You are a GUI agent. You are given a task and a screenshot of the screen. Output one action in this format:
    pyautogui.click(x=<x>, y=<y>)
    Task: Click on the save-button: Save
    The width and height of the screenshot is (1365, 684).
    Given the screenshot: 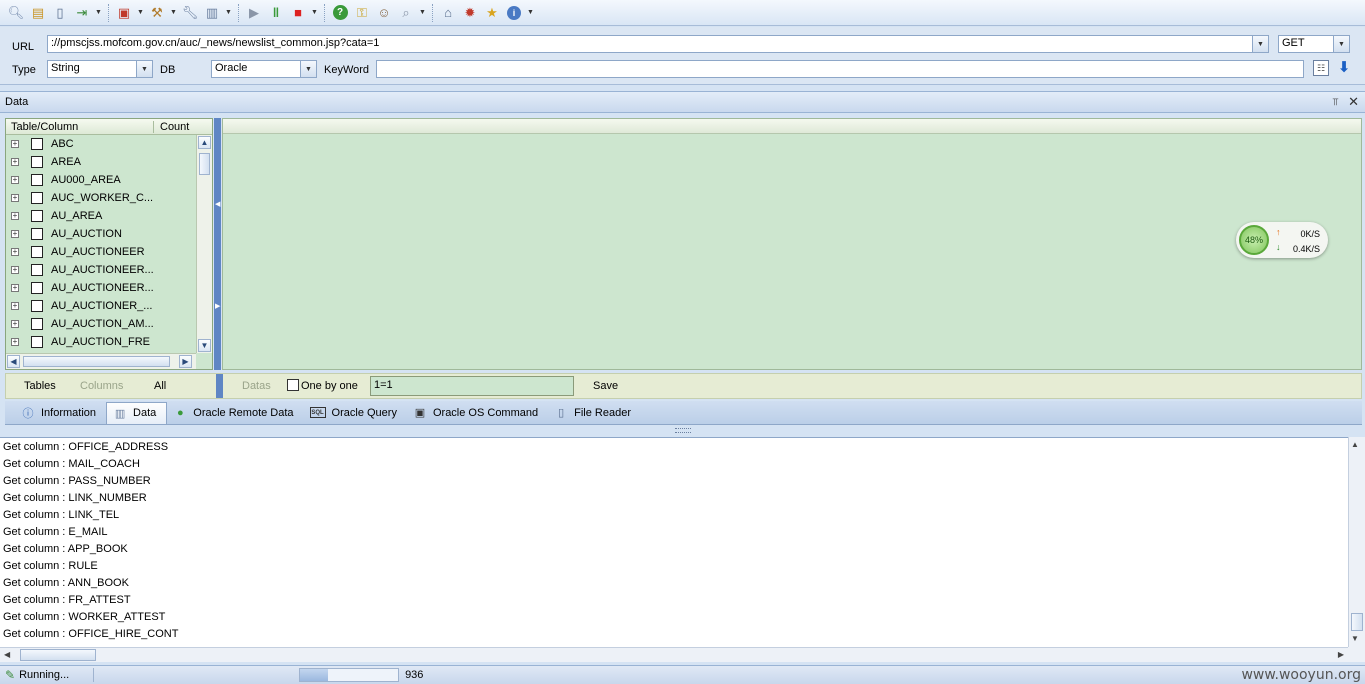 What is the action you would take?
    pyautogui.click(x=605, y=386)
    